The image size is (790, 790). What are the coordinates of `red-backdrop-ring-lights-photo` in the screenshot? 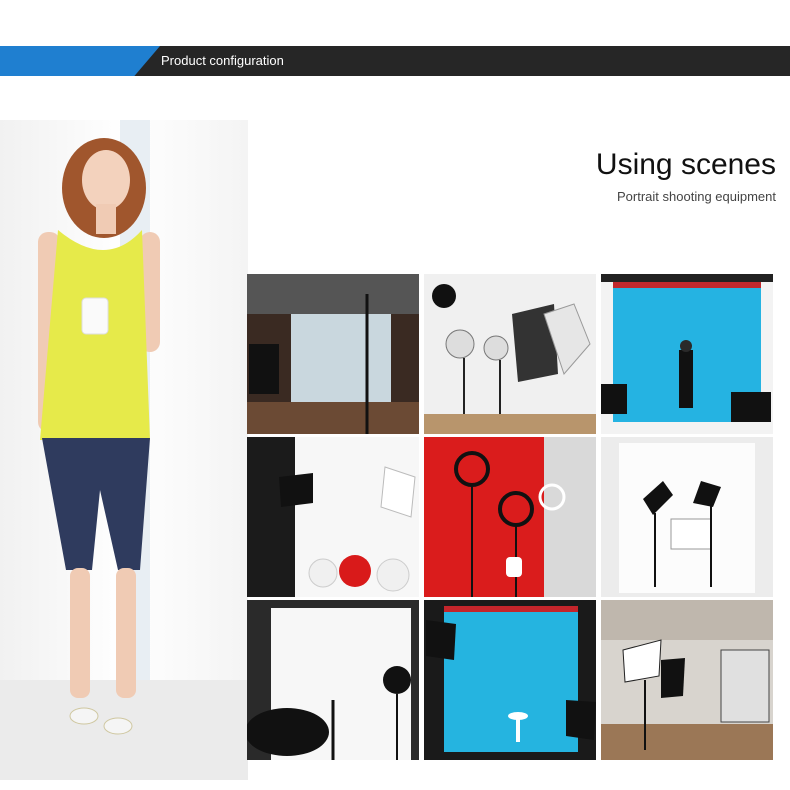 It's located at (510, 517).